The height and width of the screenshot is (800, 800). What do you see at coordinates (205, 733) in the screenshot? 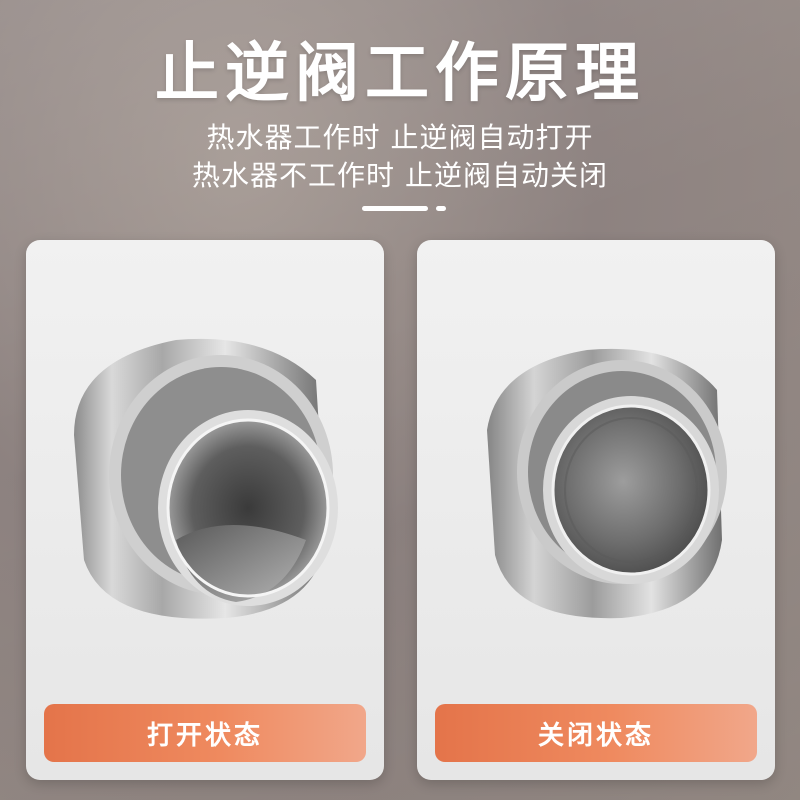
I see `open-state-button: 打开状态` at bounding box center [205, 733].